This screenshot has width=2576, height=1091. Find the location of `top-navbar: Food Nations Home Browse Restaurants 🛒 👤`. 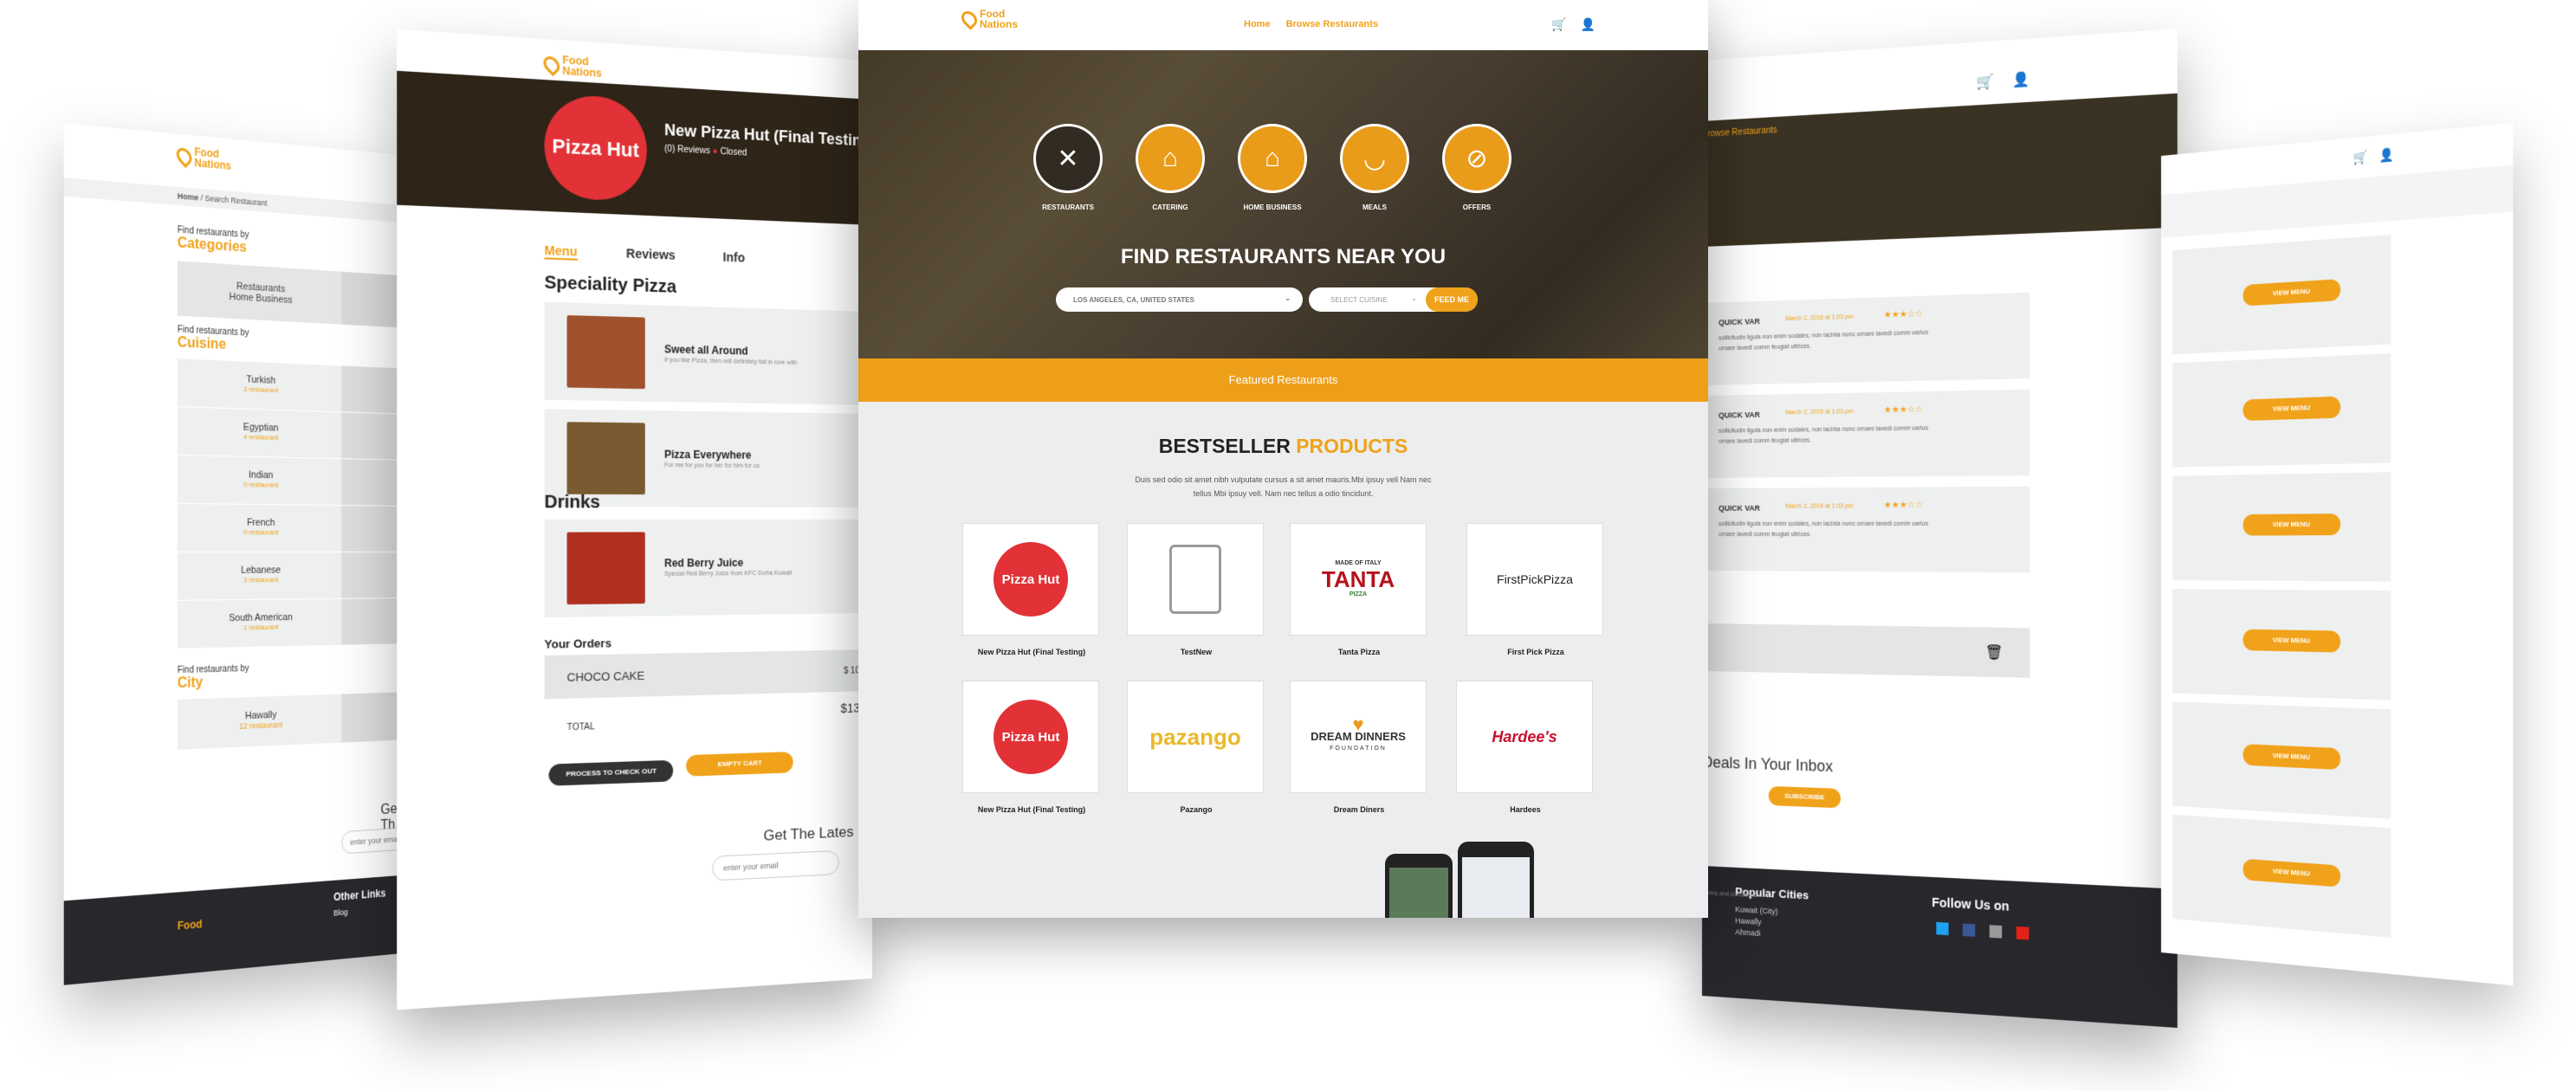

top-navbar: Food Nations Home Browse Restaurants 🛒 👤 is located at coordinates (1283, 25).